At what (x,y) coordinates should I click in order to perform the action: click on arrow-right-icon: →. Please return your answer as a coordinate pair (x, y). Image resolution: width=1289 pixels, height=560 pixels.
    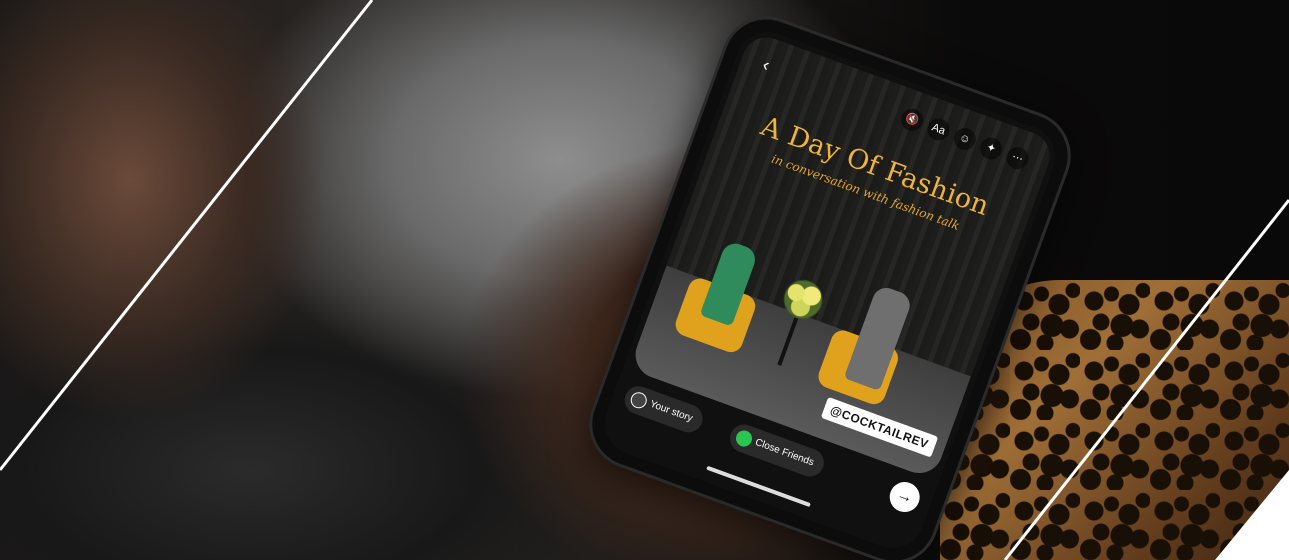
    Looking at the image, I should click on (905, 496).